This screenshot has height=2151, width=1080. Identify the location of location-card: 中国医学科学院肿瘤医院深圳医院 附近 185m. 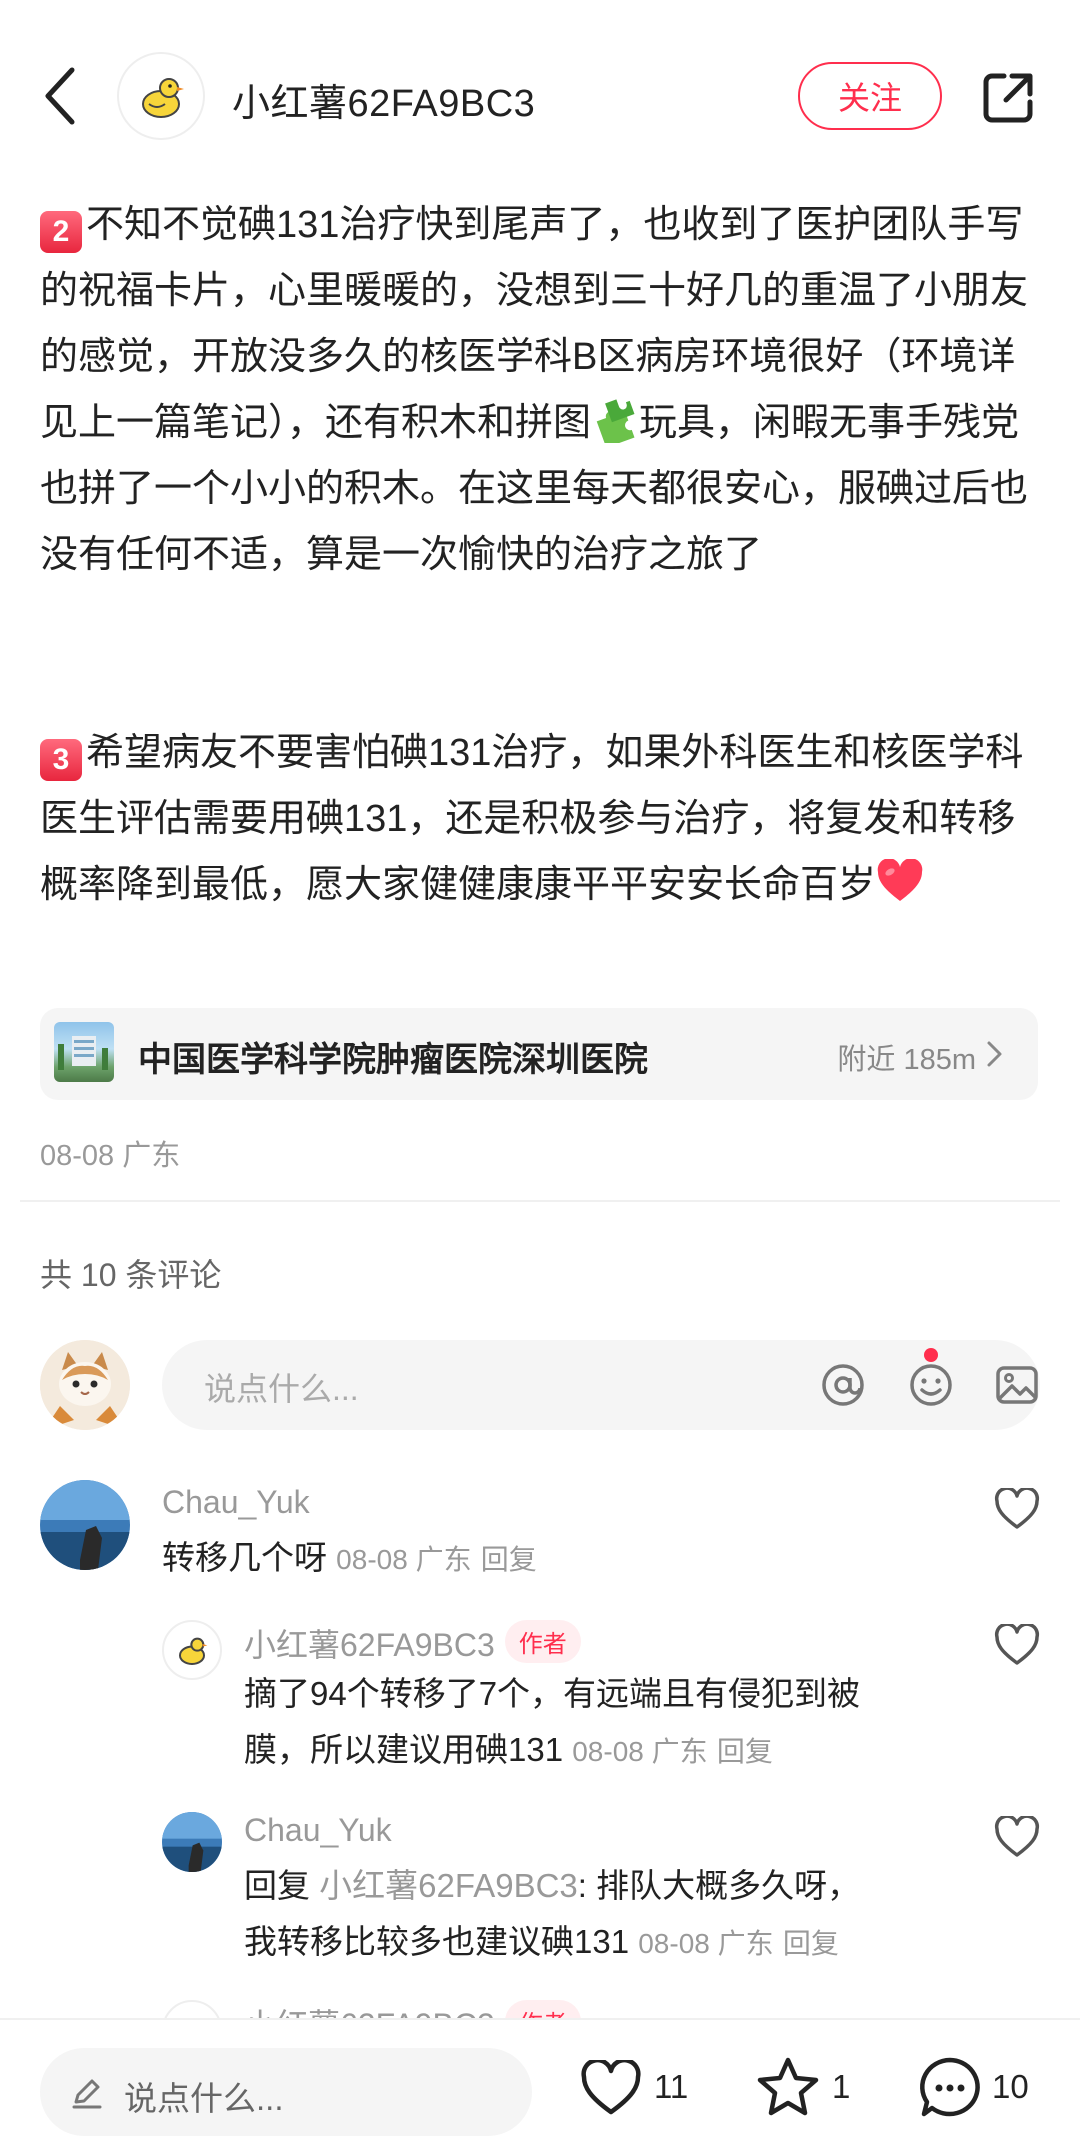
(539, 1054).